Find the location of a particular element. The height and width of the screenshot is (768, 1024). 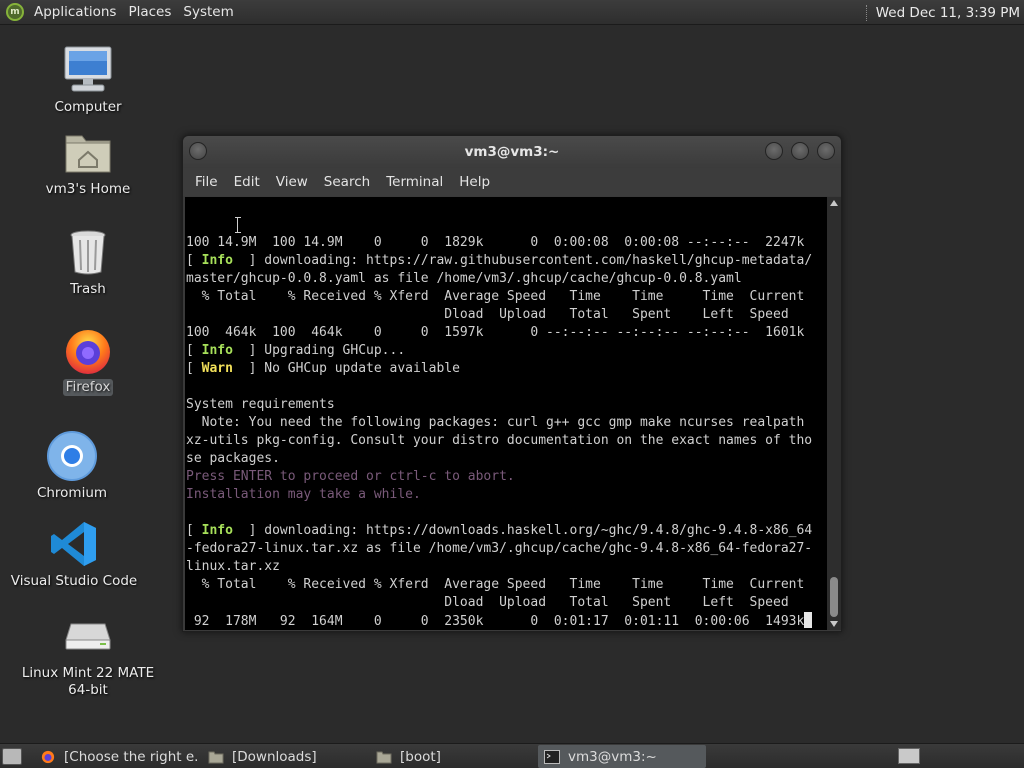

desktop-icon-label: Linux Mint 22 MATE 64-bit is located at coordinates (88, 682).